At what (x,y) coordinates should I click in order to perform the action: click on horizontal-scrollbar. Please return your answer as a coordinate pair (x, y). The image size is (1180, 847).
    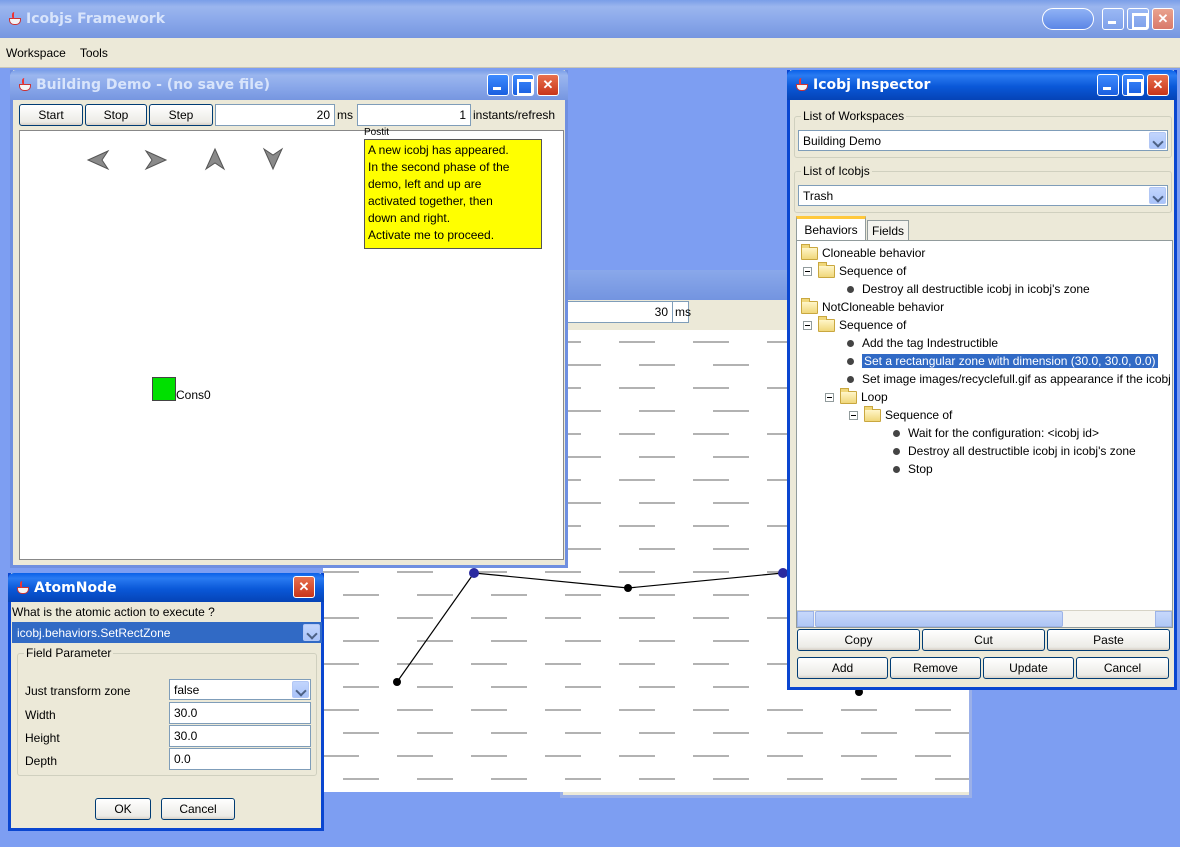
    Looking at the image, I should click on (984, 618).